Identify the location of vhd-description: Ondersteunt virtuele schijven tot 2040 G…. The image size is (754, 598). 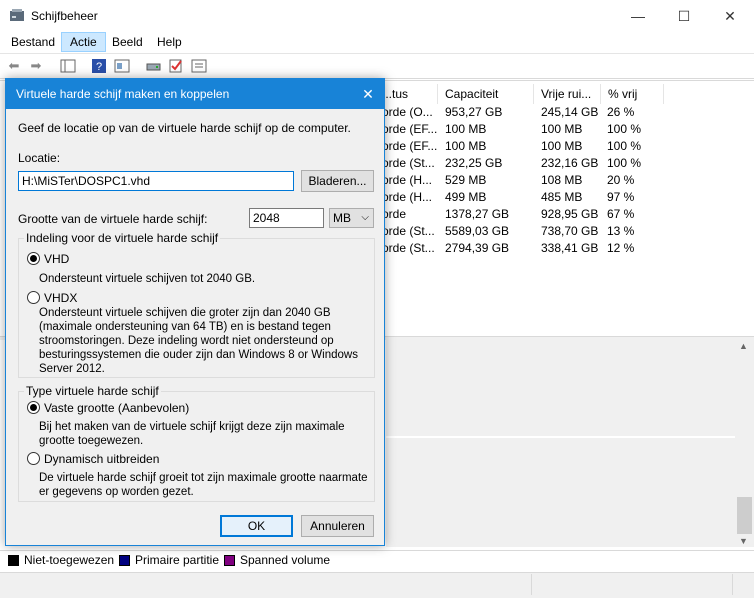
(147, 279).